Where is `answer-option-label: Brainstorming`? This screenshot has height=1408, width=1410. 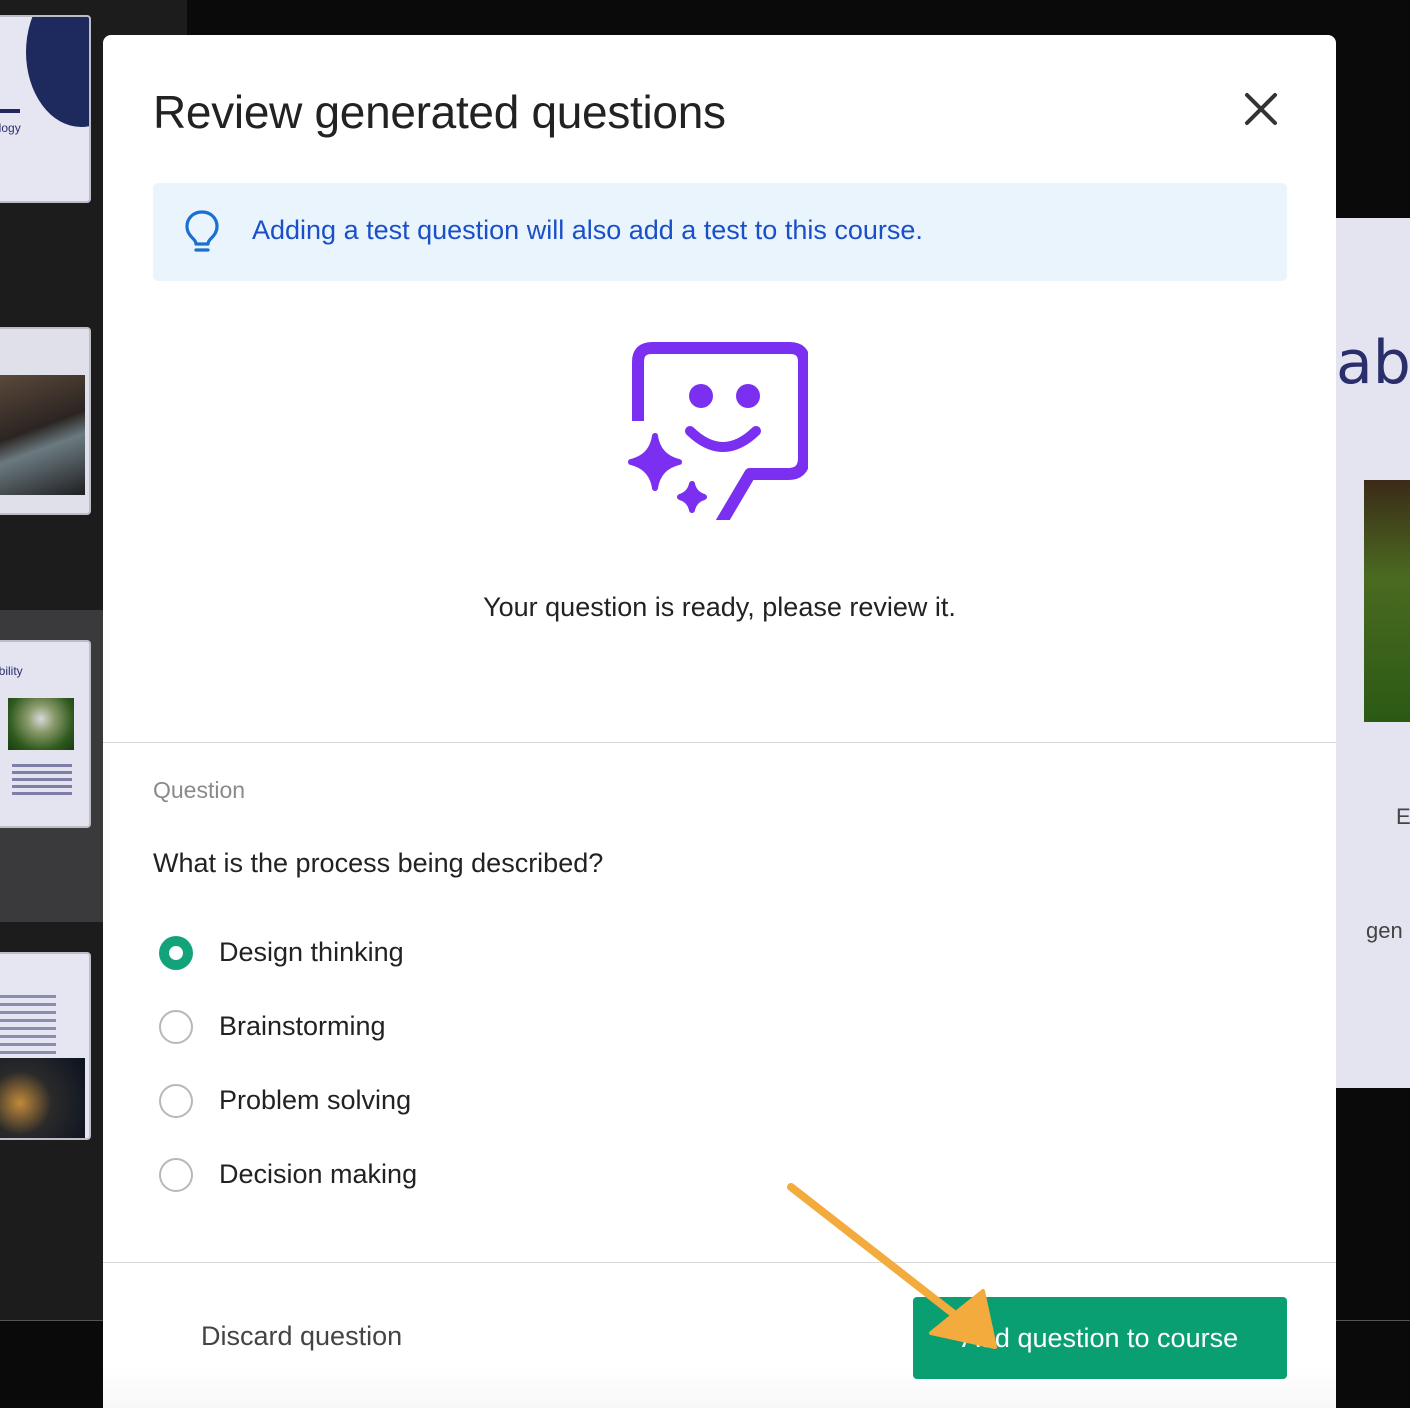 answer-option-label: Brainstorming is located at coordinates (302, 1026).